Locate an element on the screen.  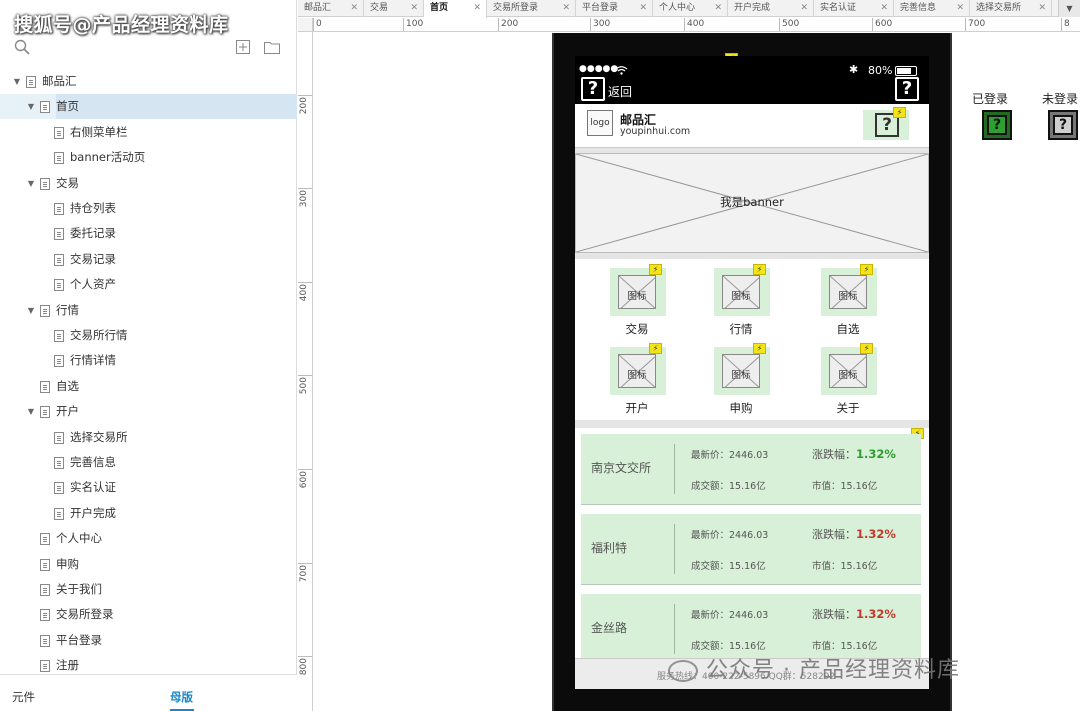
tree-item: 交易所行情 is located at coordinates (148, 335).